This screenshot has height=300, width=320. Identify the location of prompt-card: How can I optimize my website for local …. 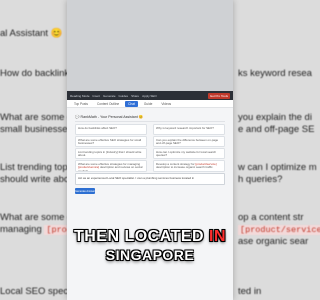
(189, 153).